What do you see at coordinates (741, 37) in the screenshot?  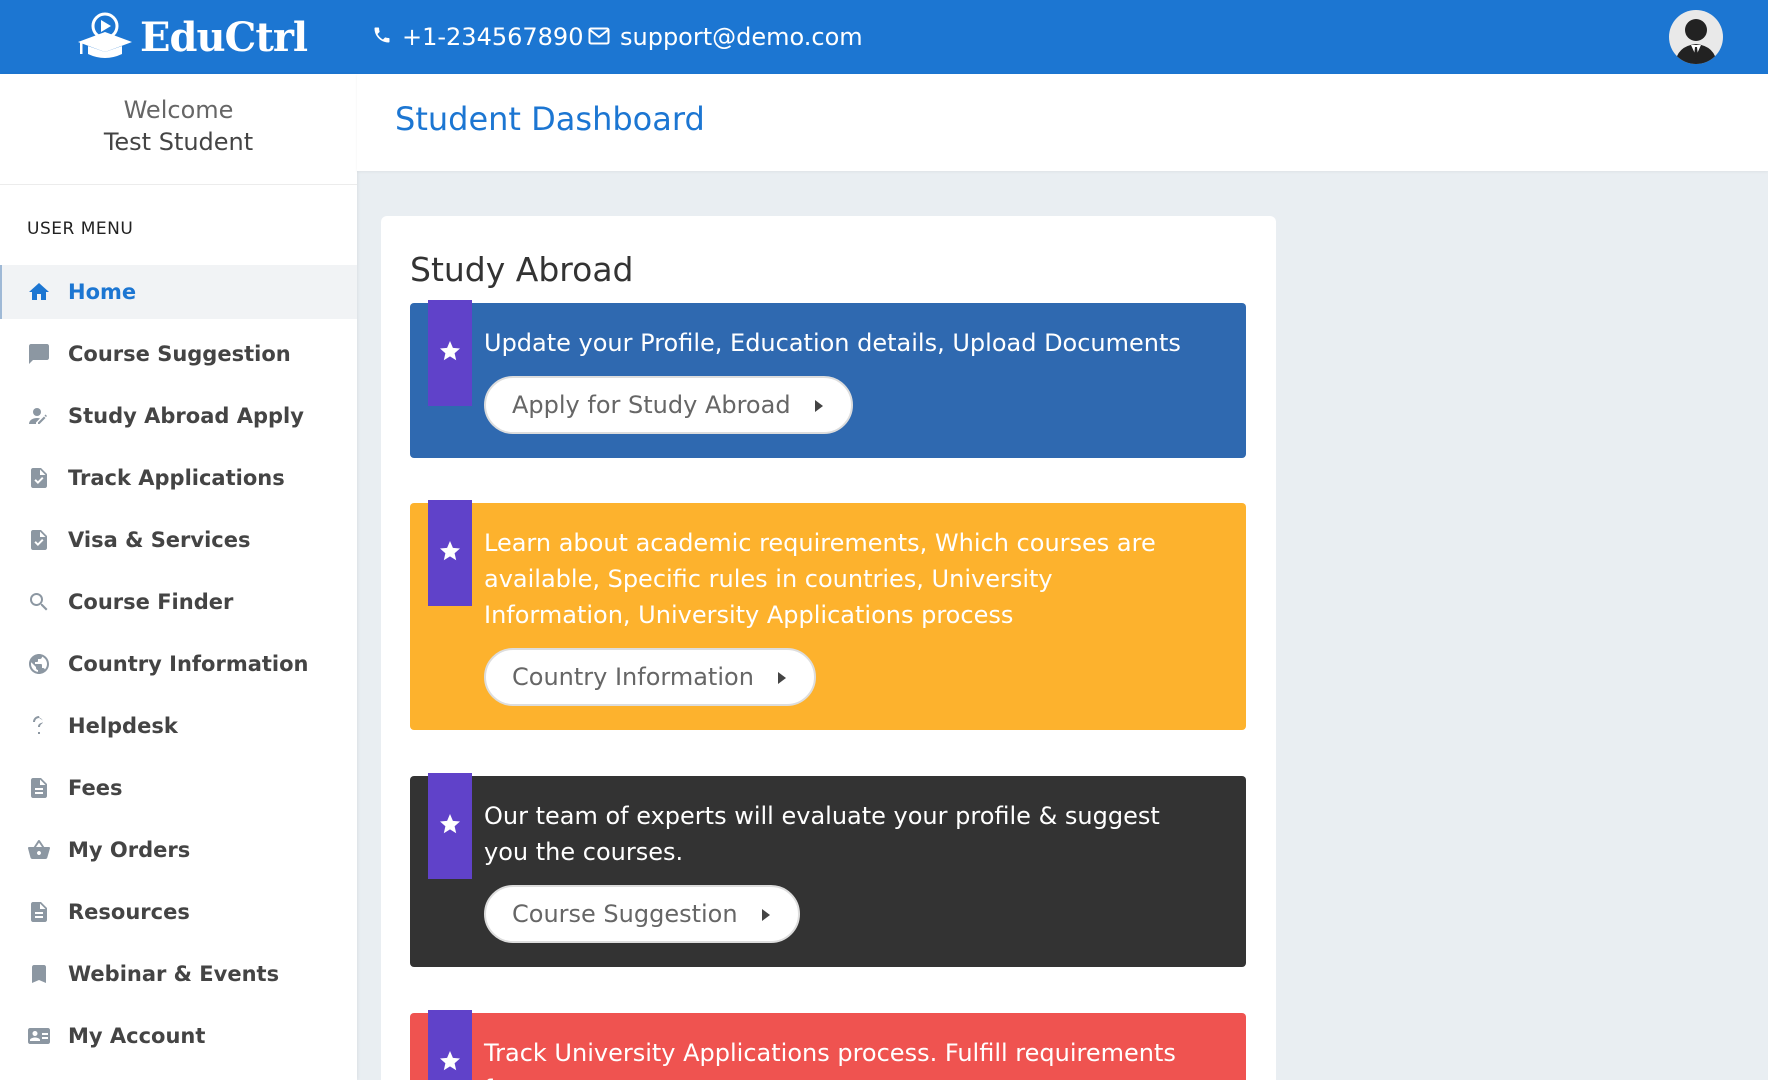 I see `email-address: support@demo.com` at bounding box center [741, 37].